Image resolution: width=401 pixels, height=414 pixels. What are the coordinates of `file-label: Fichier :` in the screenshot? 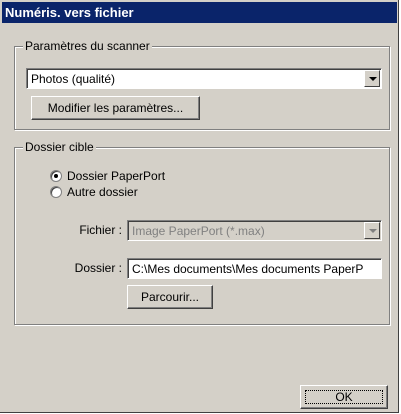 It's located at (100, 230).